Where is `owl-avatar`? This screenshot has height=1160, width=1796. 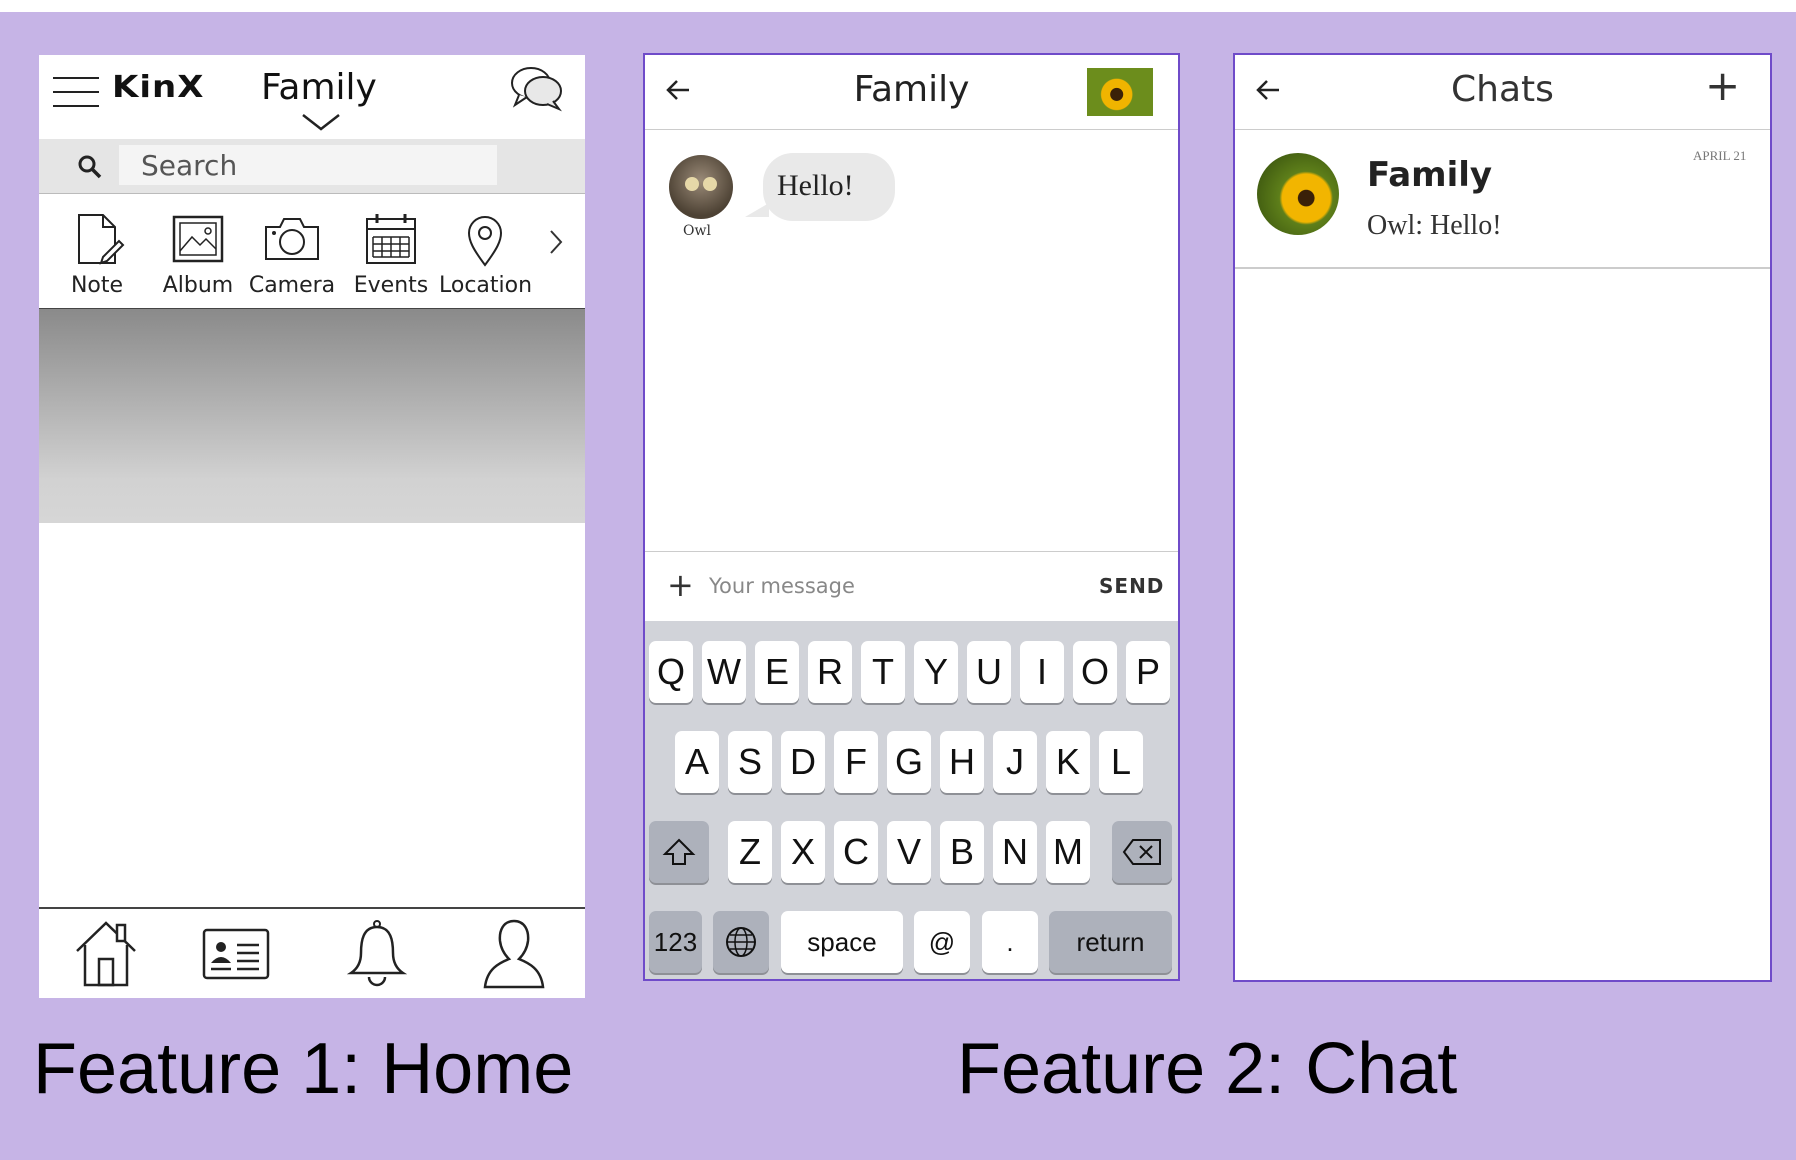 owl-avatar is located at coordinates (701, 187).